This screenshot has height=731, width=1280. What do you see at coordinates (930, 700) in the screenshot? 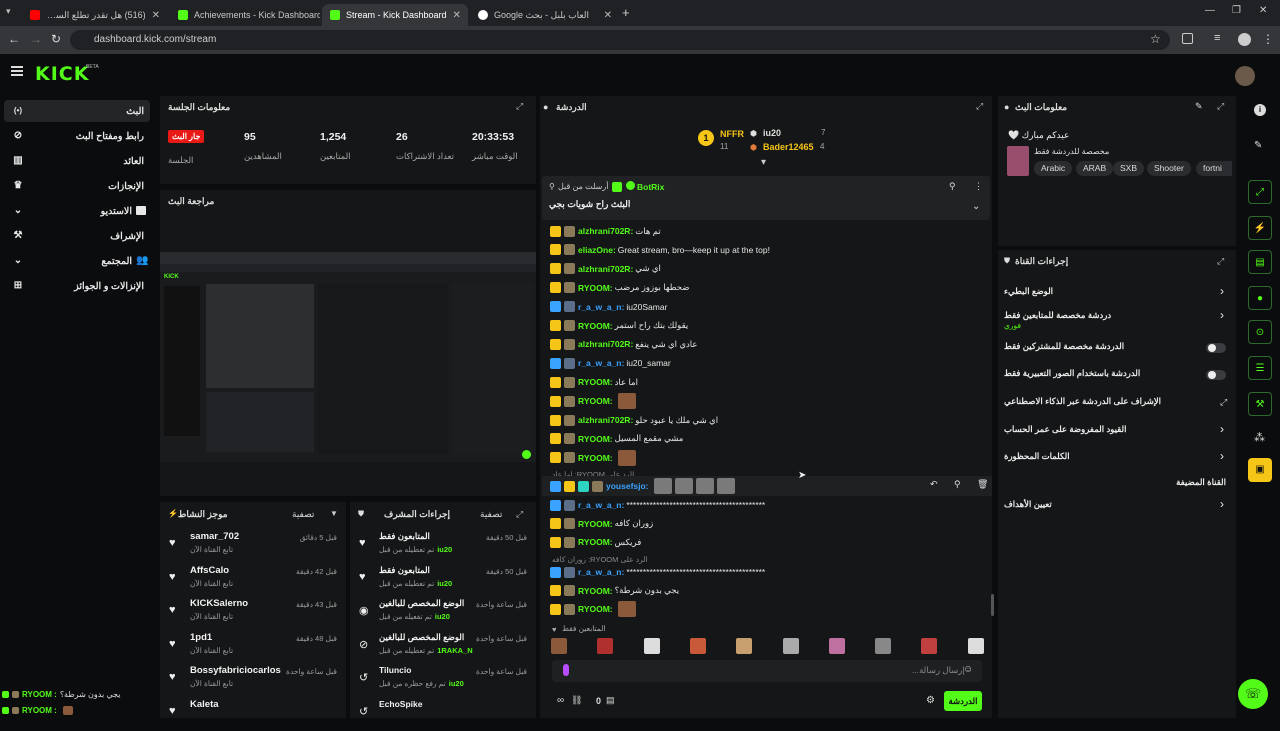
I see `settings-gear-icon: ⚙` at bounding box center [930, 700].